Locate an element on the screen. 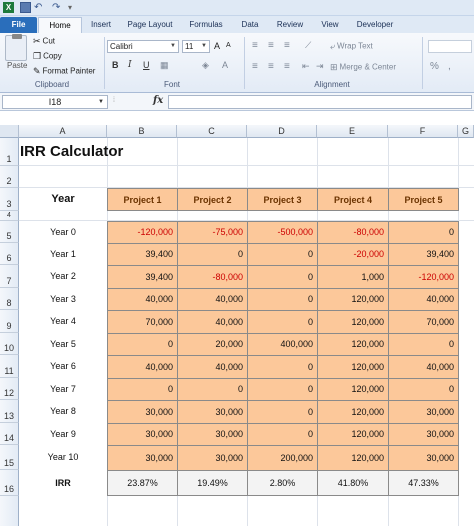 This screenshot has width=474, height=526. year-header: Year is located at coordinates (63, 199).